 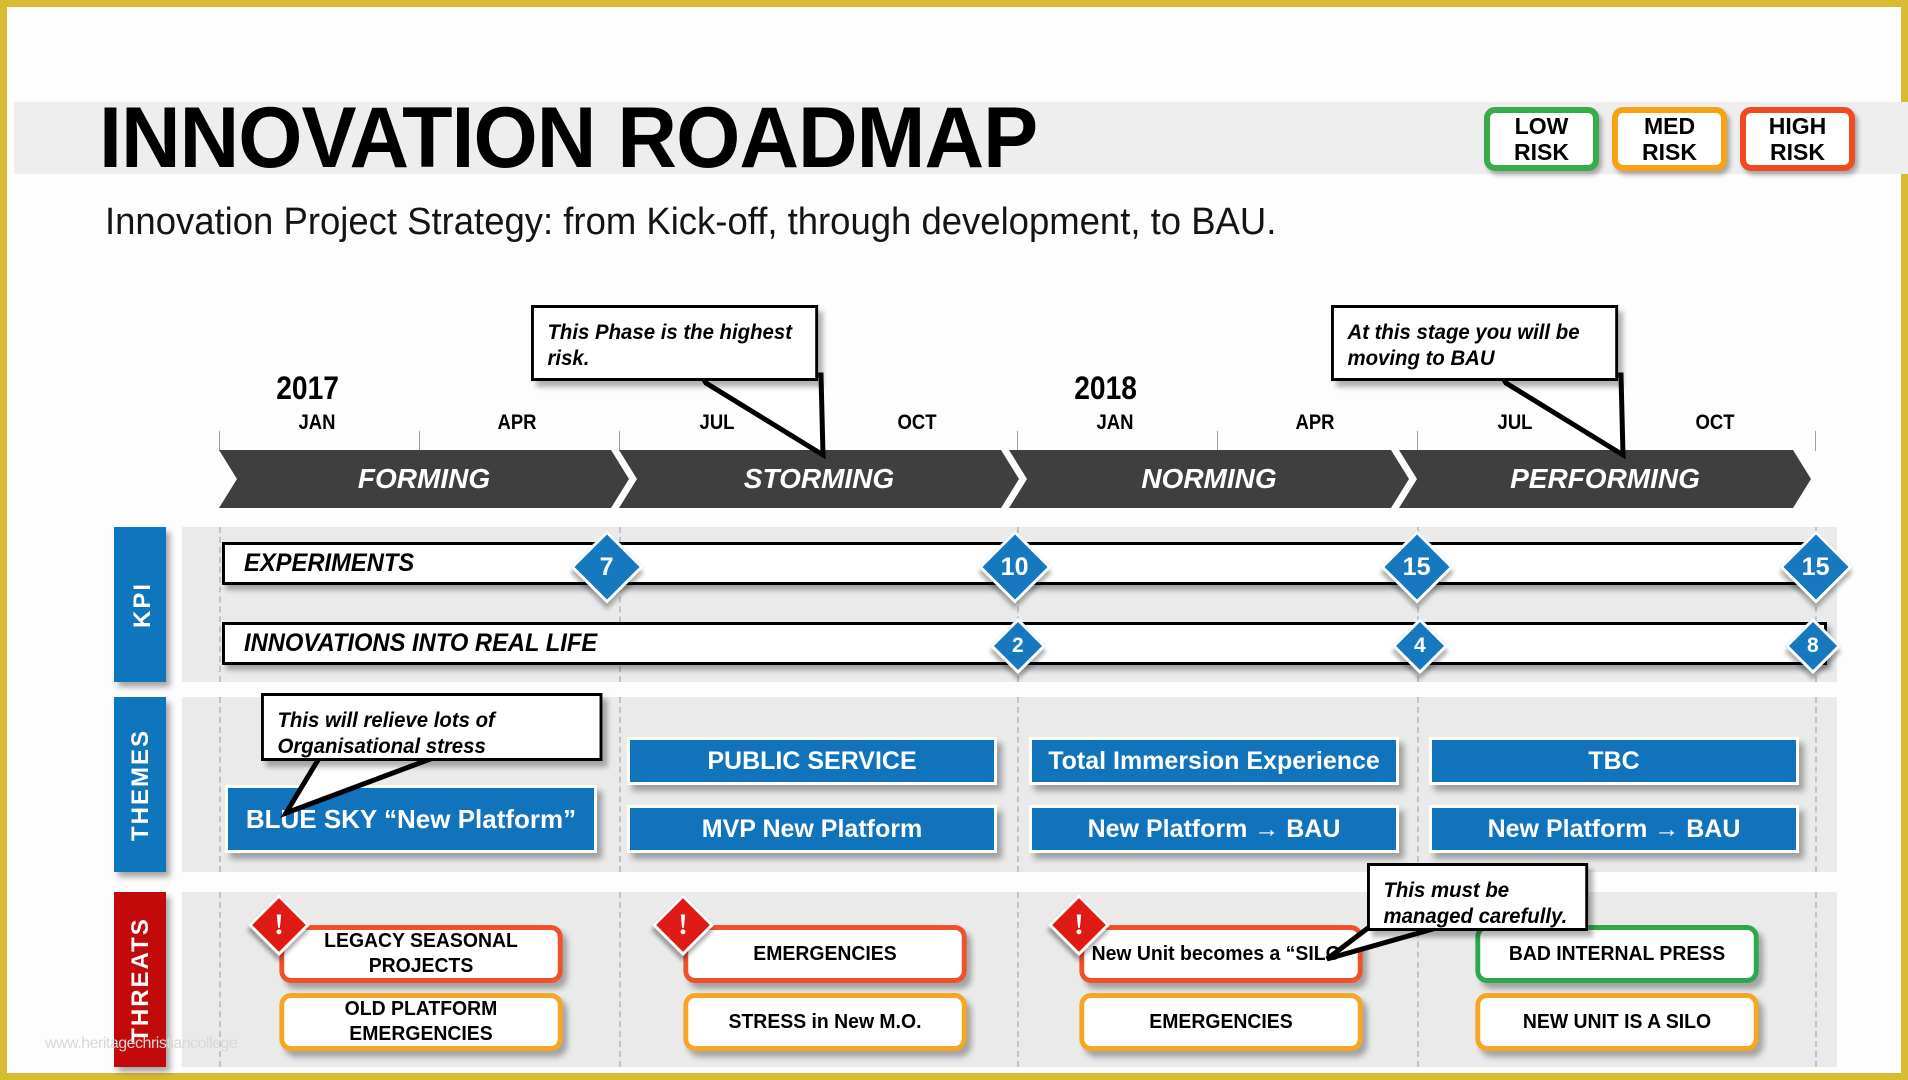 What do you see at coordinates (143, 604) in the screenshot?
I see `section-label-kpi-text: KPI` at bounding box center [143, 604].